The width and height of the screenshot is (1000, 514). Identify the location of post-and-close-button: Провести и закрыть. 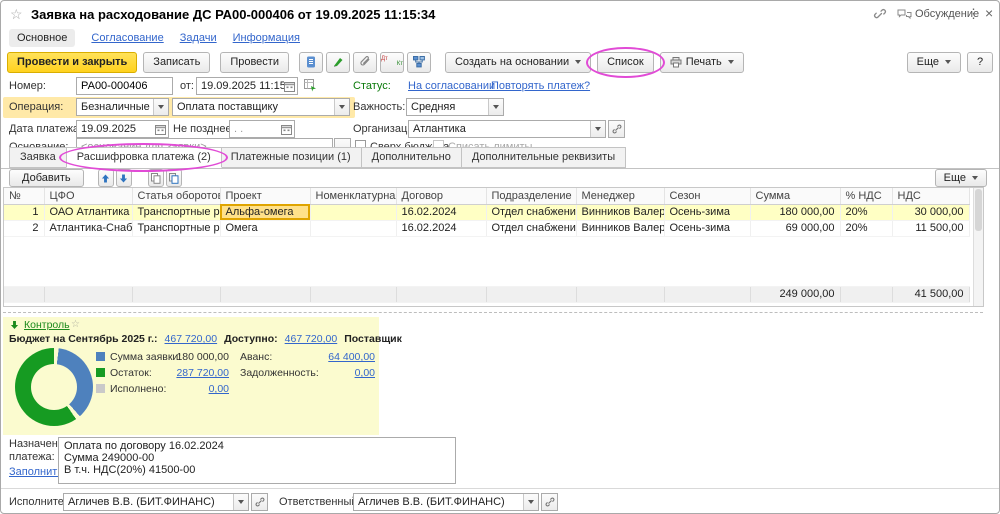
(72, 62).